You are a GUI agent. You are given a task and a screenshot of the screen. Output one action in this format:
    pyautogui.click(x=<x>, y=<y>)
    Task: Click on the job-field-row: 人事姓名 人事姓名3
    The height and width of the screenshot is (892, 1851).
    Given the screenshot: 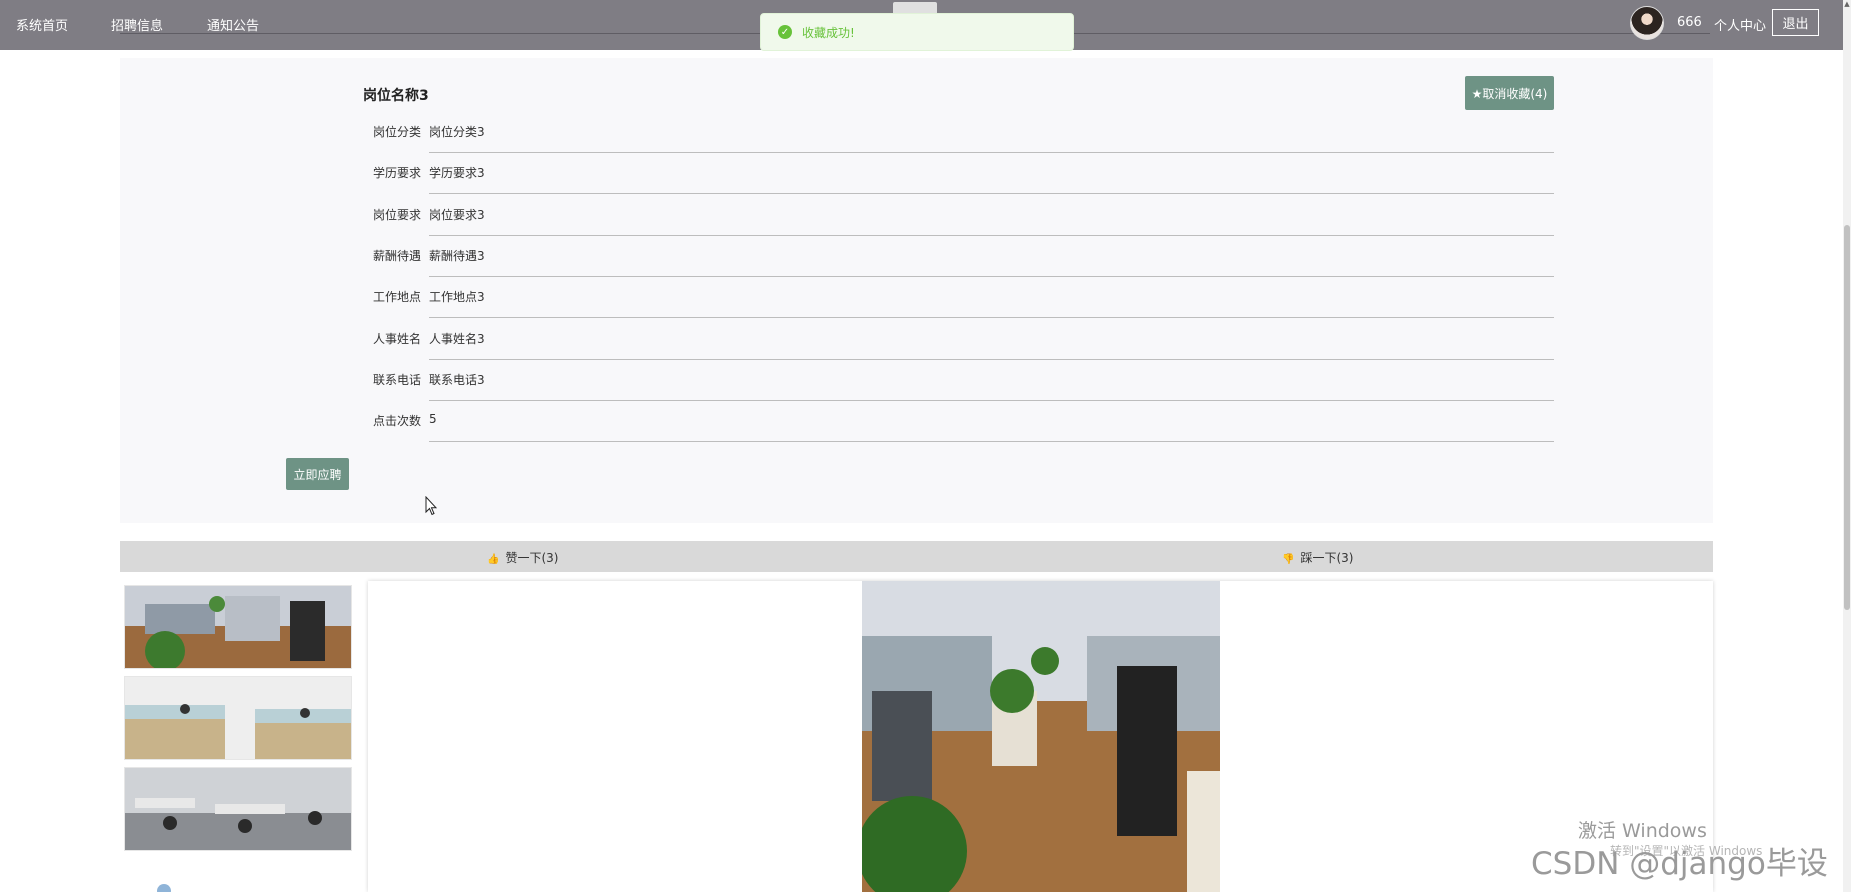 What is the action you would take?
    pyautogui.click(x=958, y=339)
    